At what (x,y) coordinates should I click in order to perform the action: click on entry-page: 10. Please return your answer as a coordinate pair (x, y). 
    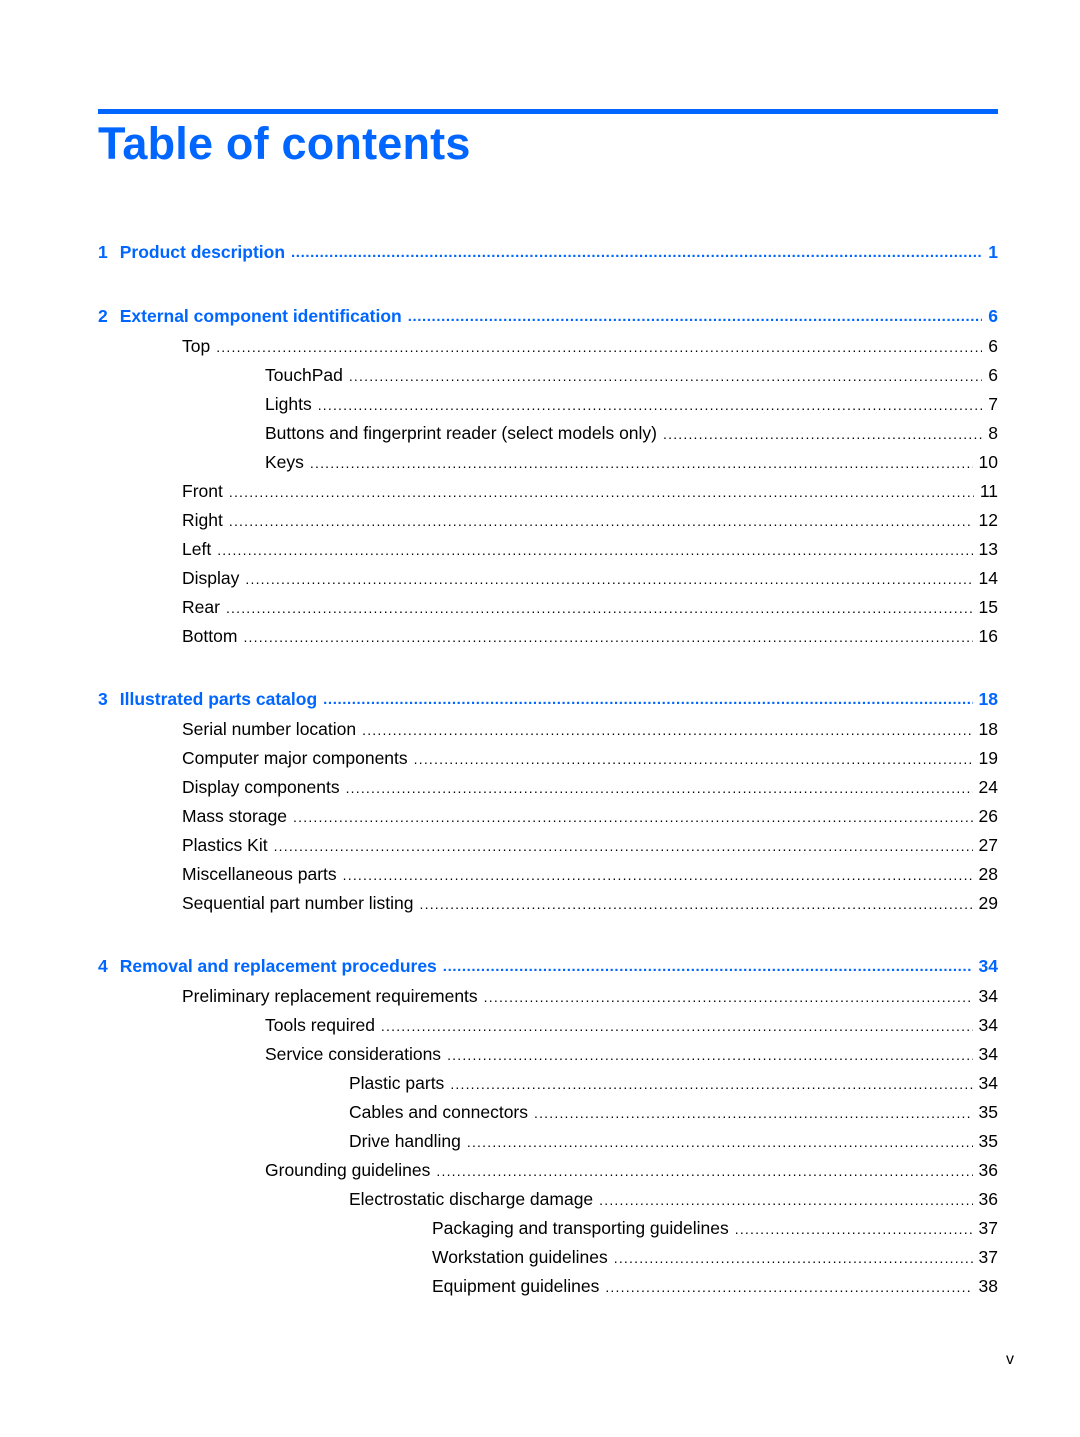
    Looking at the image, I should click on (988, 462).